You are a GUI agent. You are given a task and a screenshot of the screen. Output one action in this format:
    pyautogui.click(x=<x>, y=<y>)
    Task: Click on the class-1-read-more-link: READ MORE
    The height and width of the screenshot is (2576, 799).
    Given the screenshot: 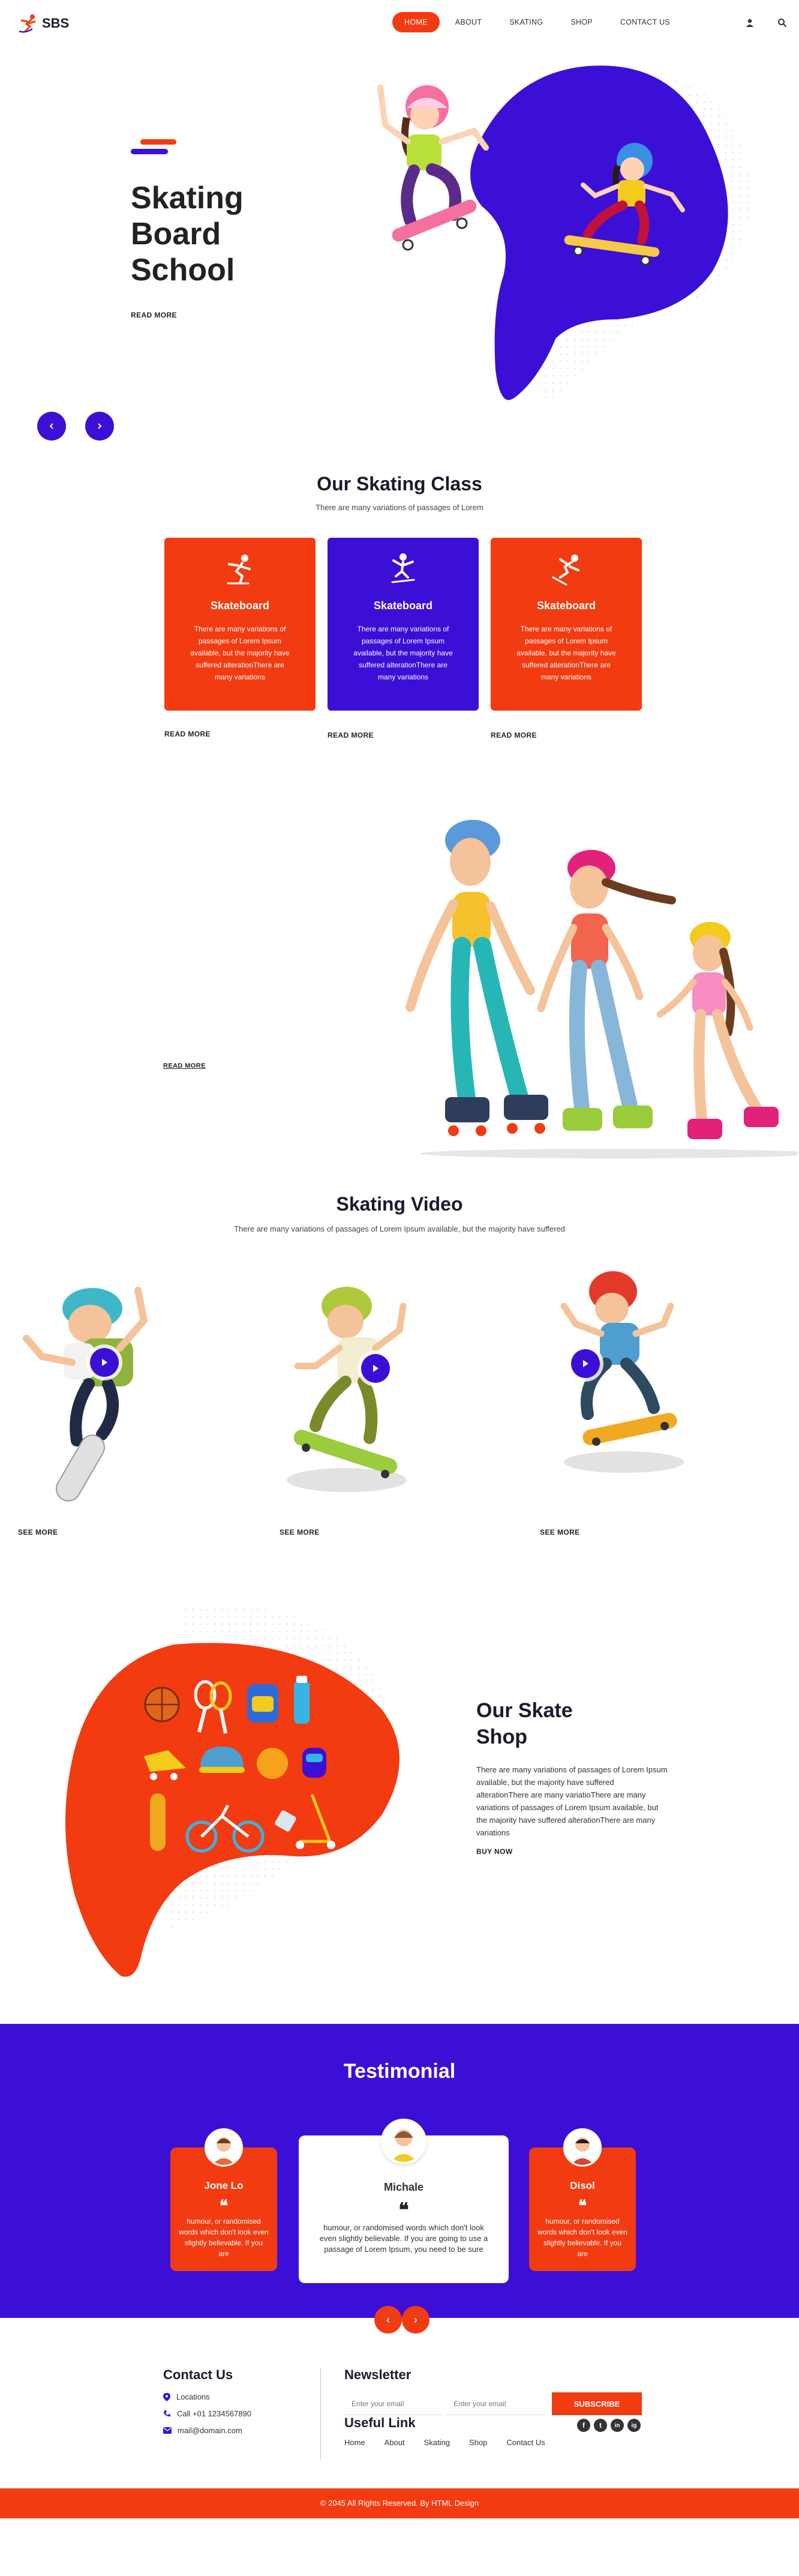 What is the action you would take?
    pyautogui.click(x=188, y=734)
    